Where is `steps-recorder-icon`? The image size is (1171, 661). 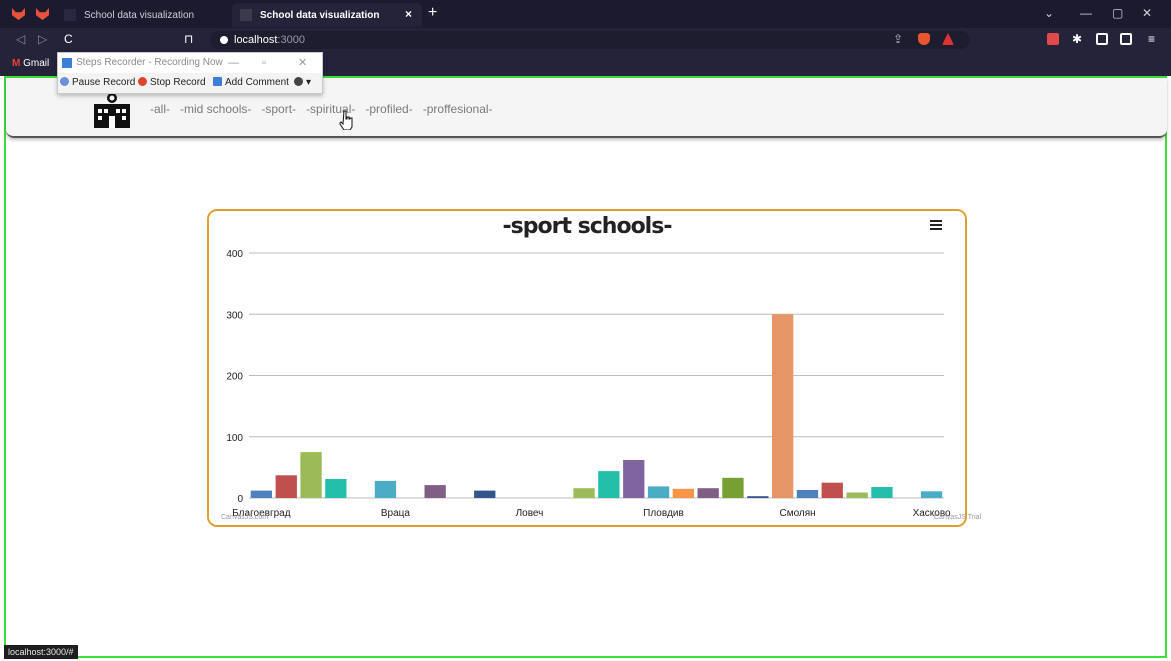 steps-recorder-icon is located at coordinates (67, 63).